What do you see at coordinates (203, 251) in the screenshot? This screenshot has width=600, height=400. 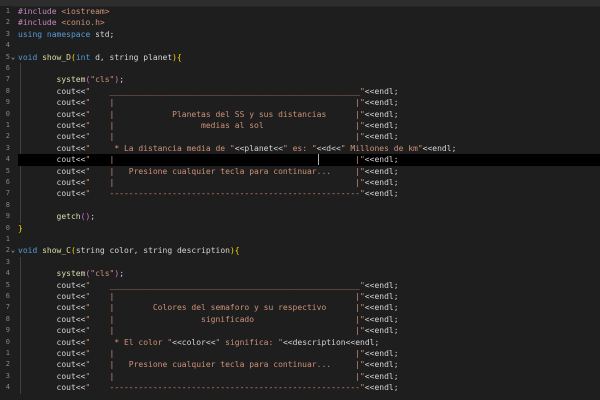 I see `code-token: description` at bounding box center [203, 251].